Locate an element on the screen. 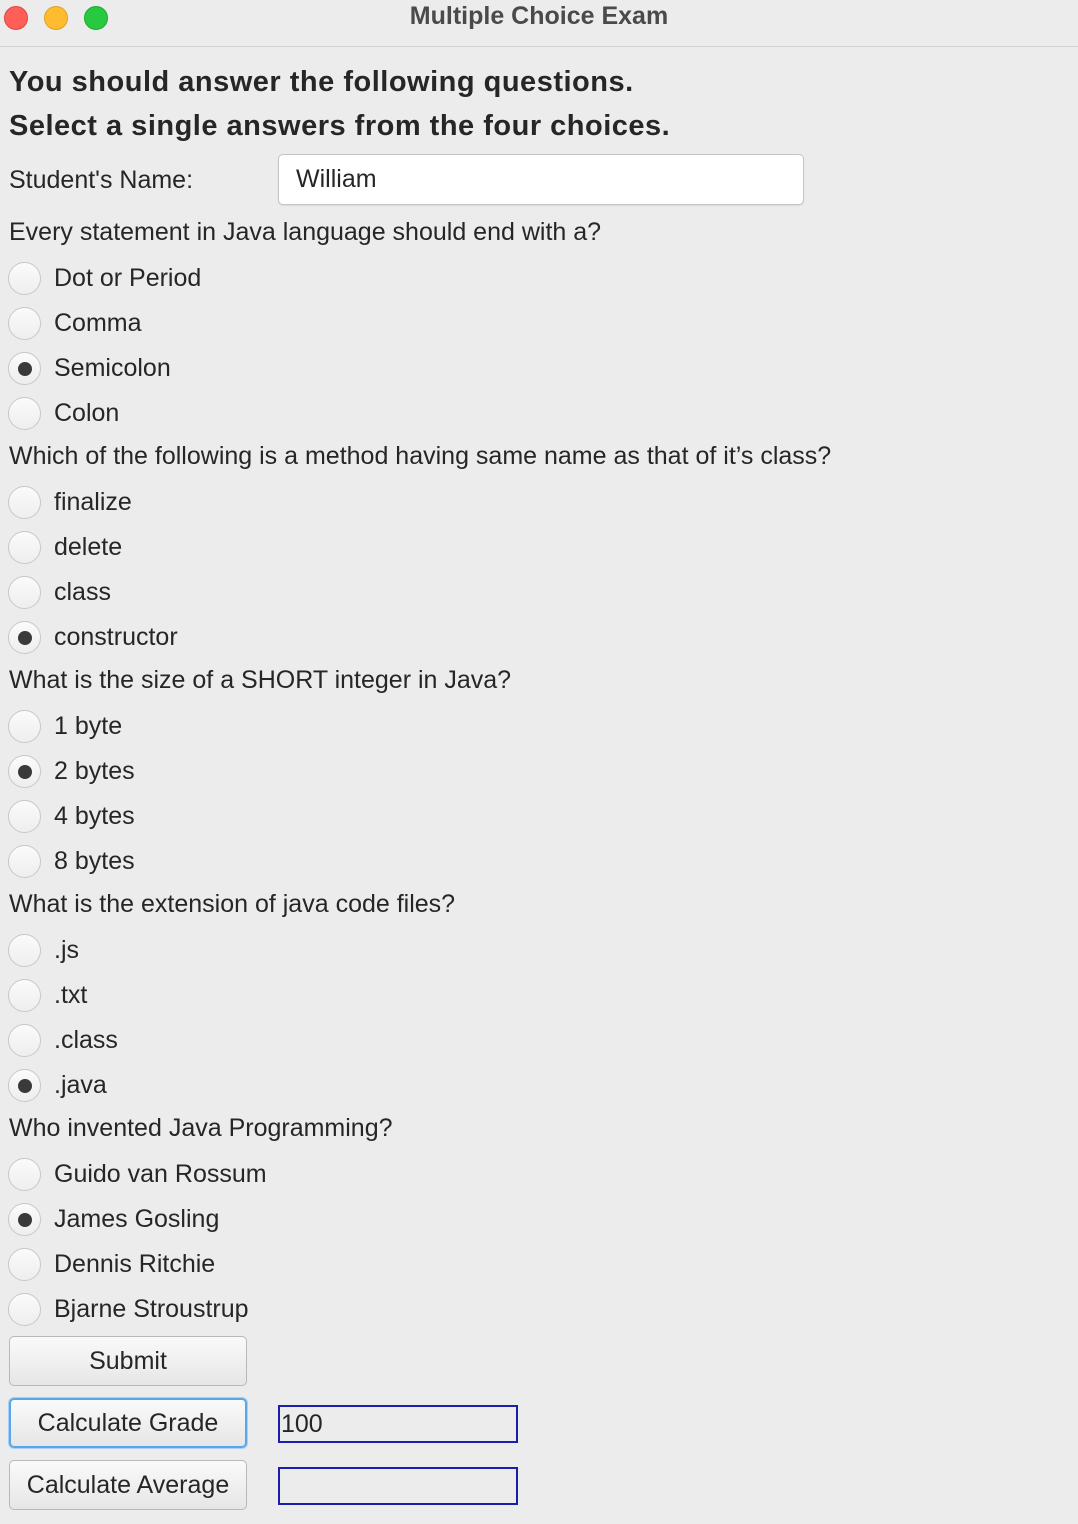 This screenshot has height=1524, width=1078. question-2-option-3: class is located at coordinates (59, 592).